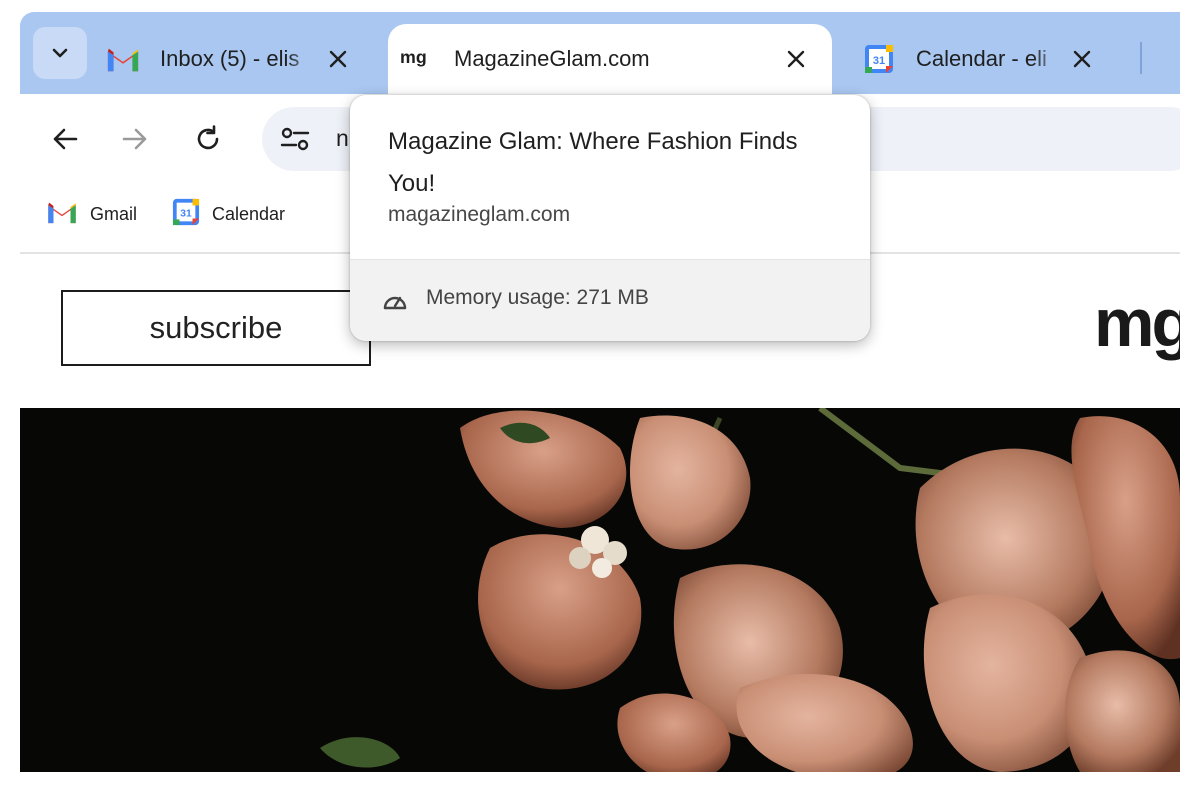 The image size is (1200, 800). I want to click on subscribe-button: subscribe, so click(216, 328).